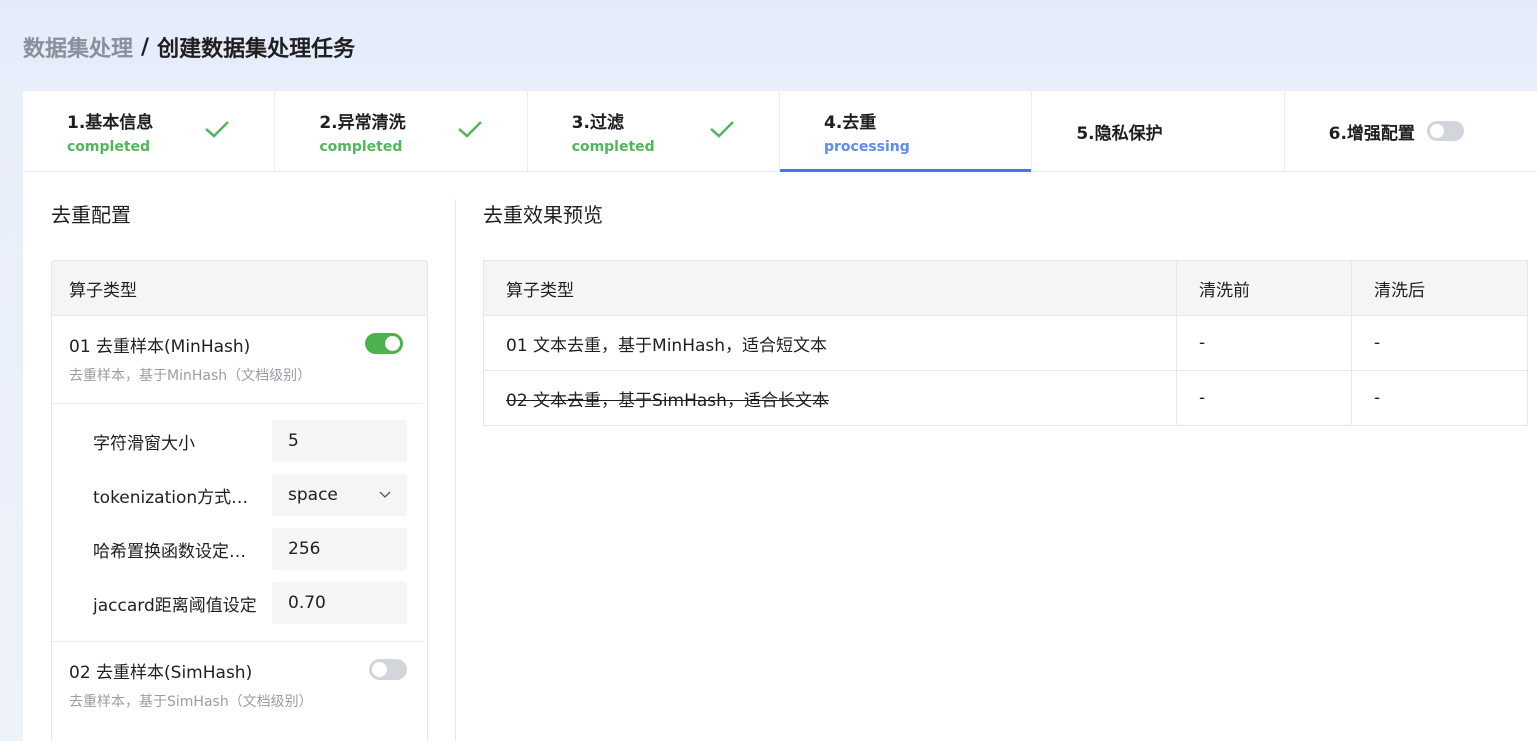 The height and width of the screenshot is (741, 1537). What do you see at coordinates (384, 343) in the screenshot?
I see `minhash-toggle` at bounding box center [384, 343].